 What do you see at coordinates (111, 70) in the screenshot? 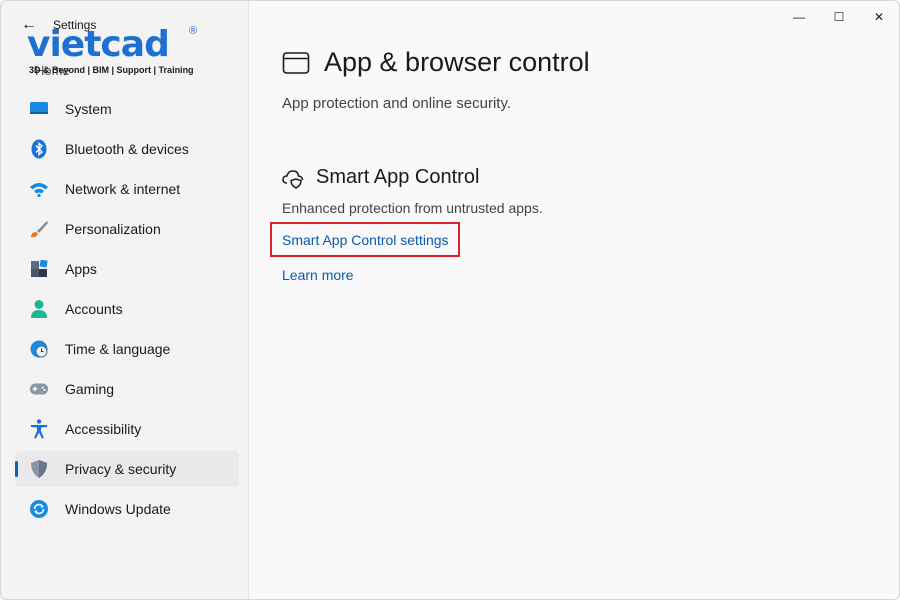
I see `logo-tagline: 3D & Beyond | BIM | Support | Training` at bounding box center [111, 70].